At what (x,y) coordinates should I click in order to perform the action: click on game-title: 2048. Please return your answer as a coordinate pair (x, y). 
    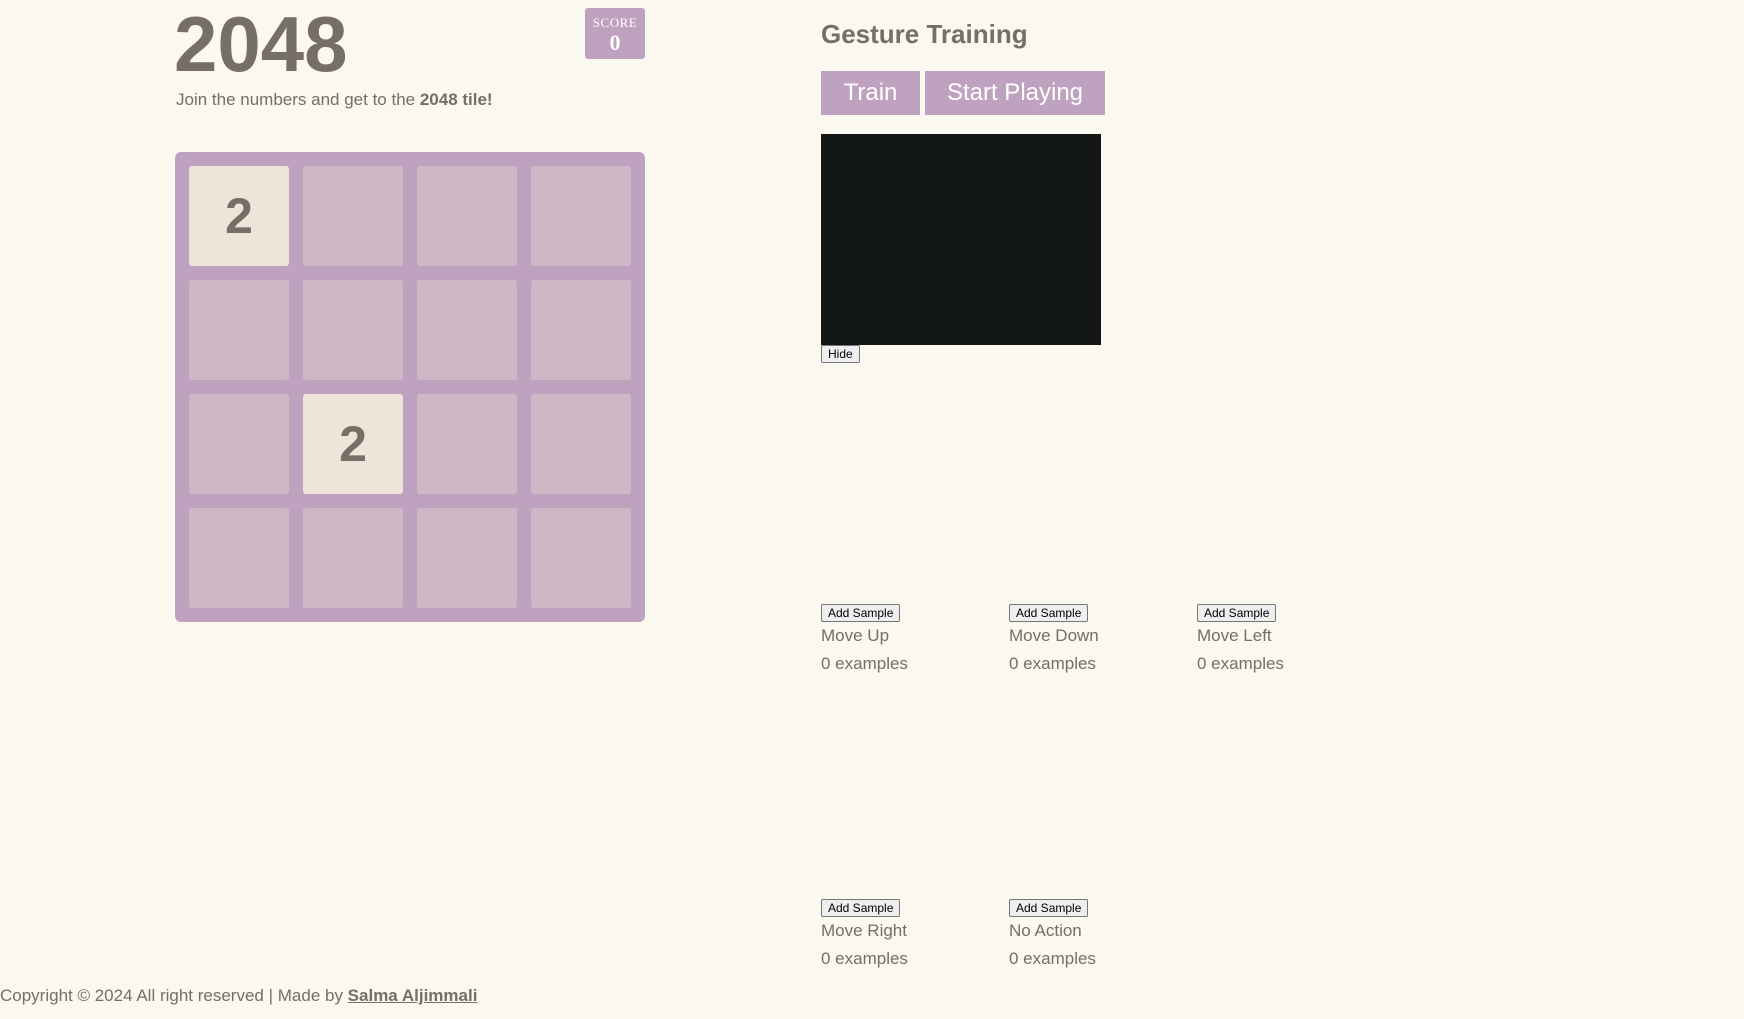
    Looking at the image, I should click on (261, 44).